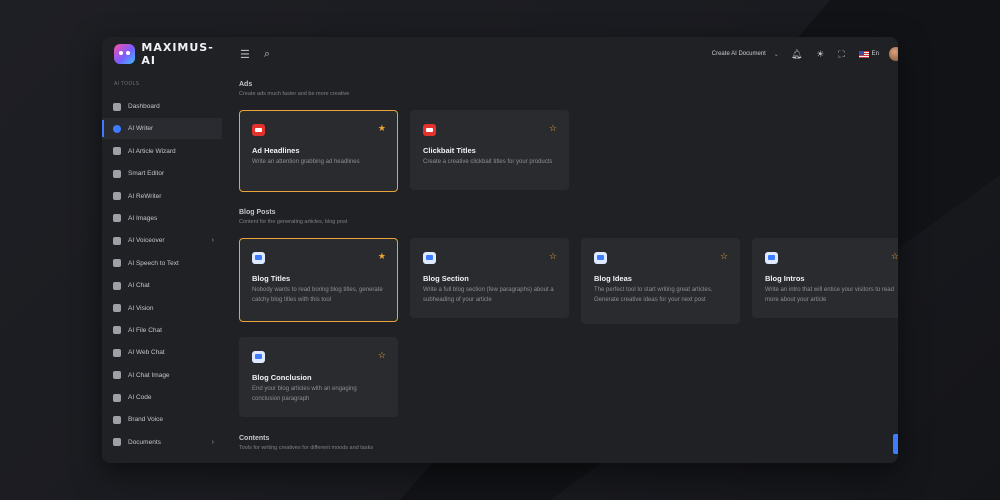 This screenshot has height=500, width=1000. I want to click on sidebar-item-label: Dashboard, so click(144, 106).